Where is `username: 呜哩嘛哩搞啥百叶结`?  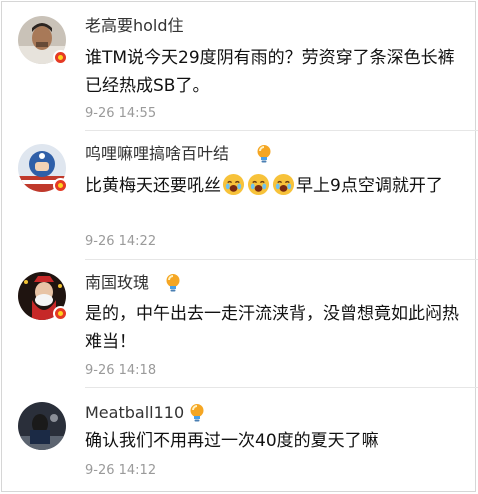
username: 呜哩嘛哩搞啥百叶结 is located at coordinates (157, 154).